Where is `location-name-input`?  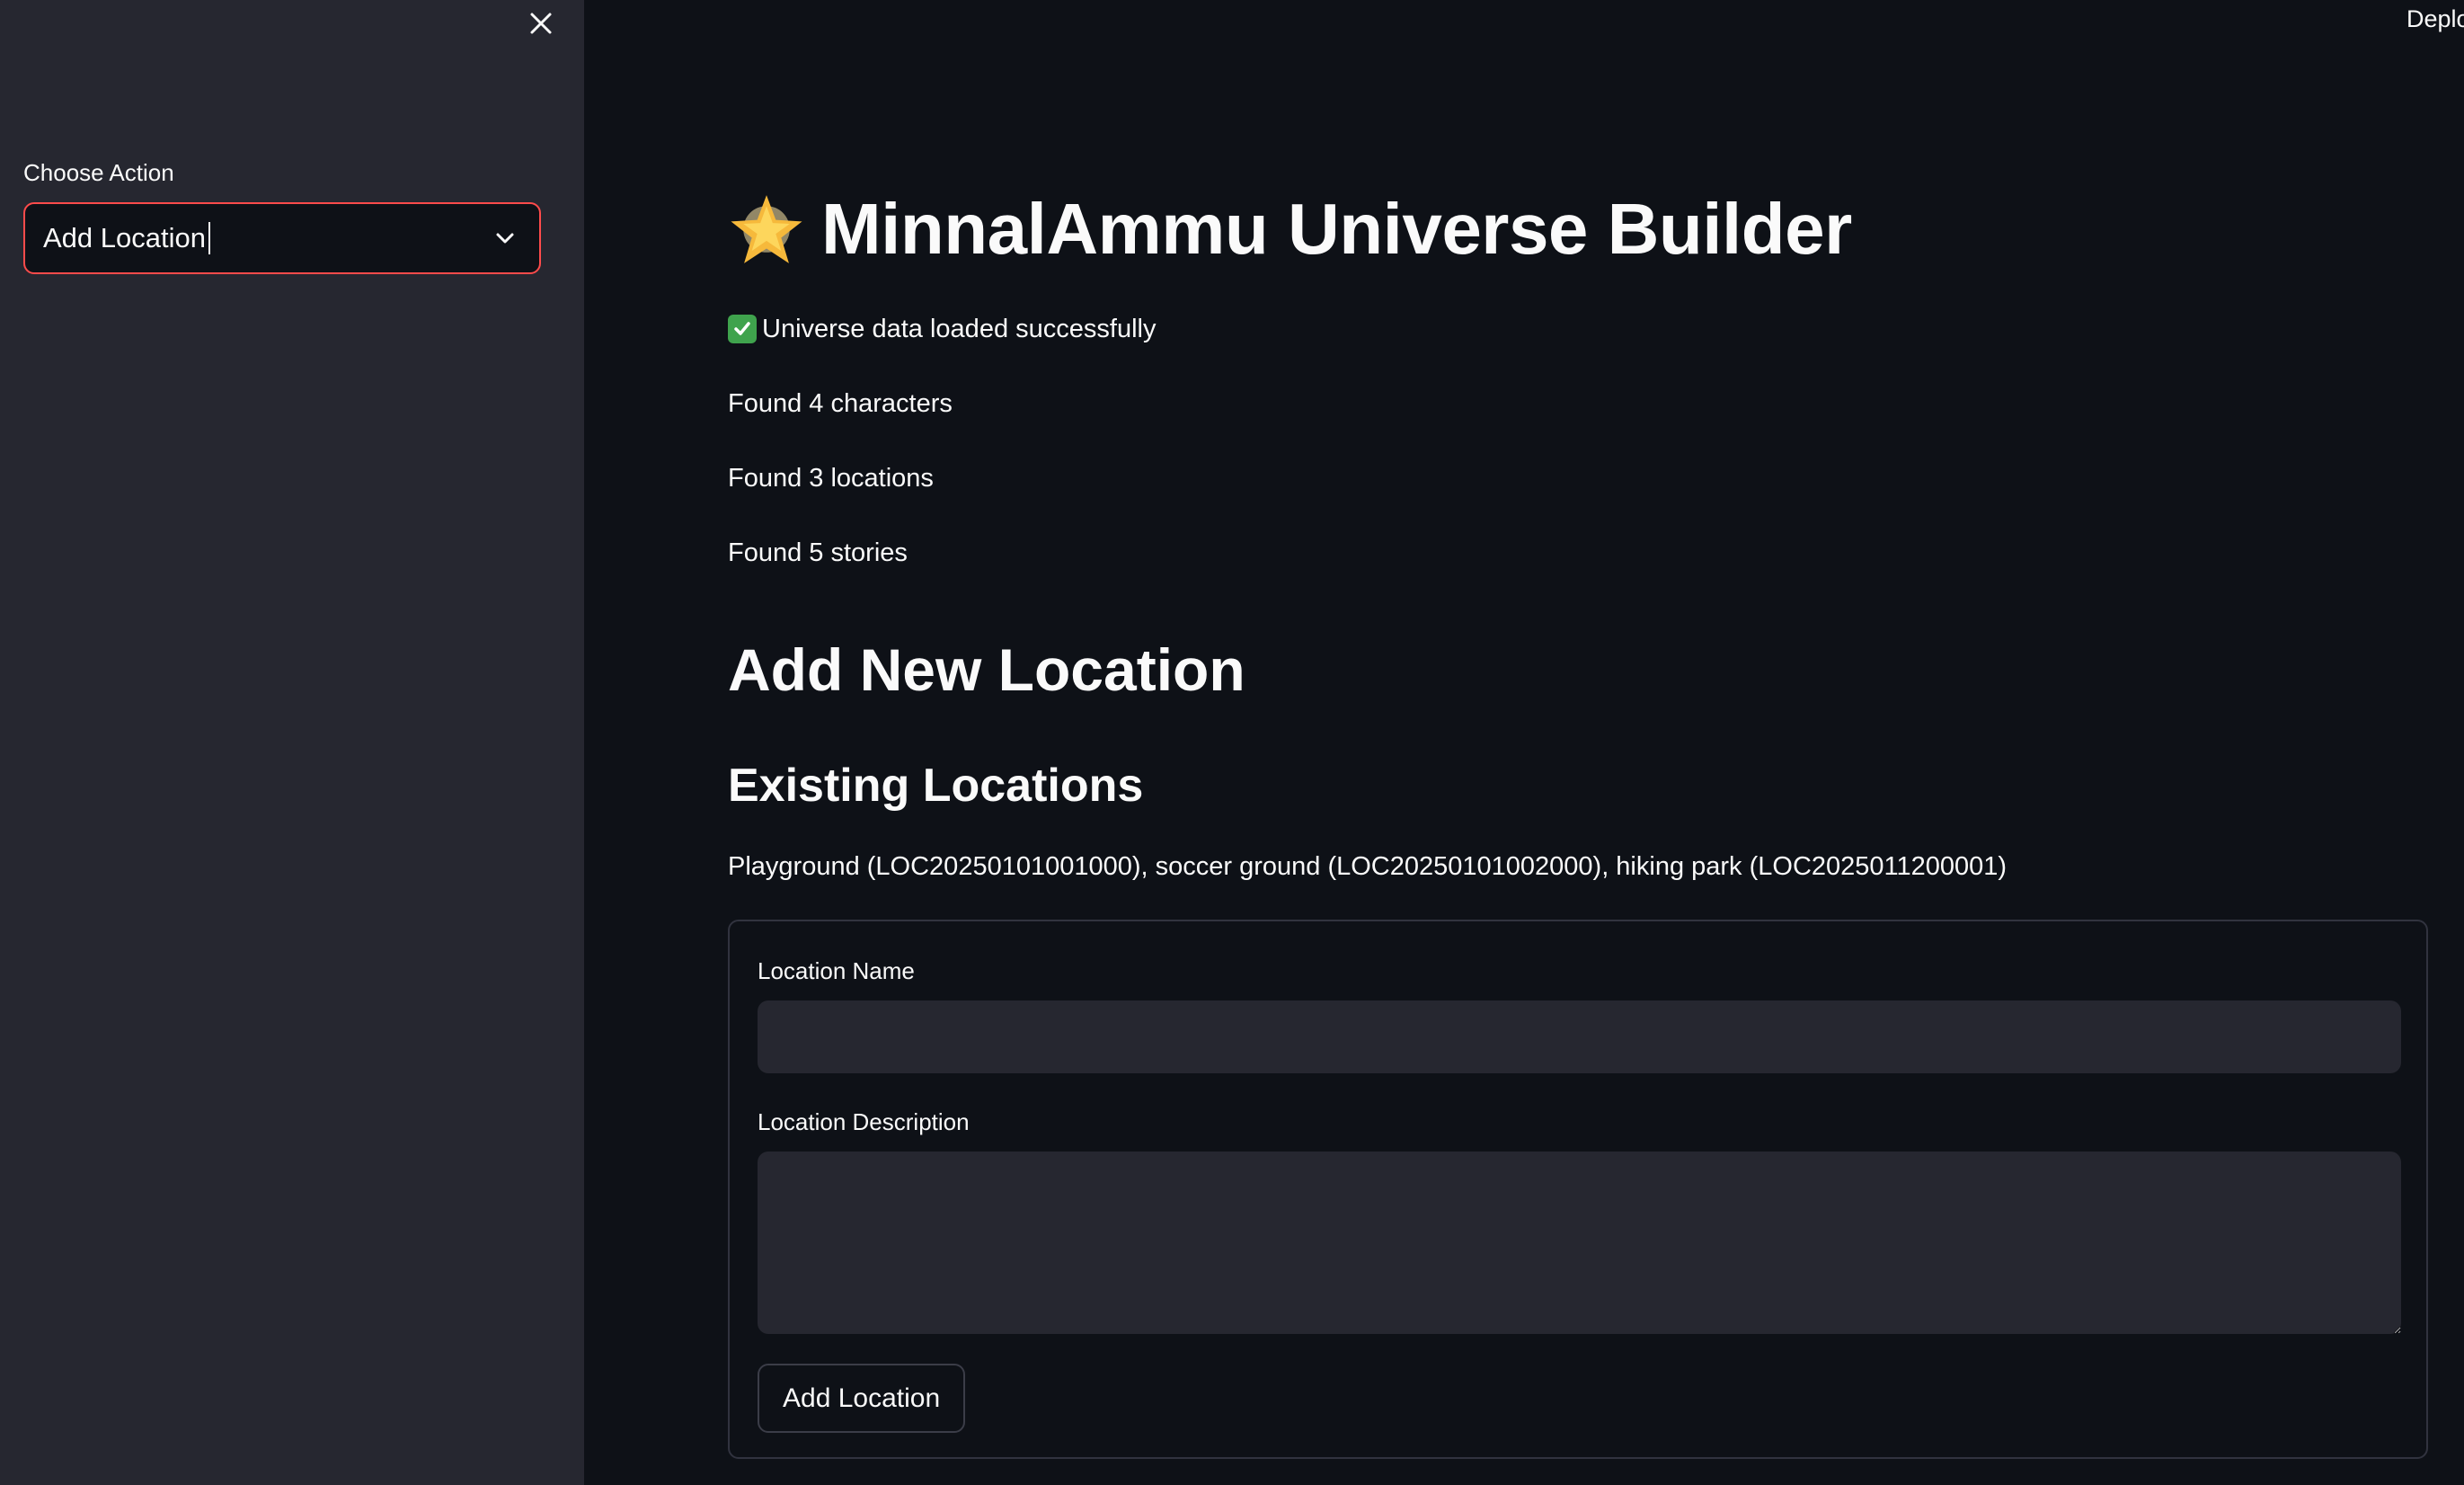 location-name-input is located at coordinates (1579, 1036).